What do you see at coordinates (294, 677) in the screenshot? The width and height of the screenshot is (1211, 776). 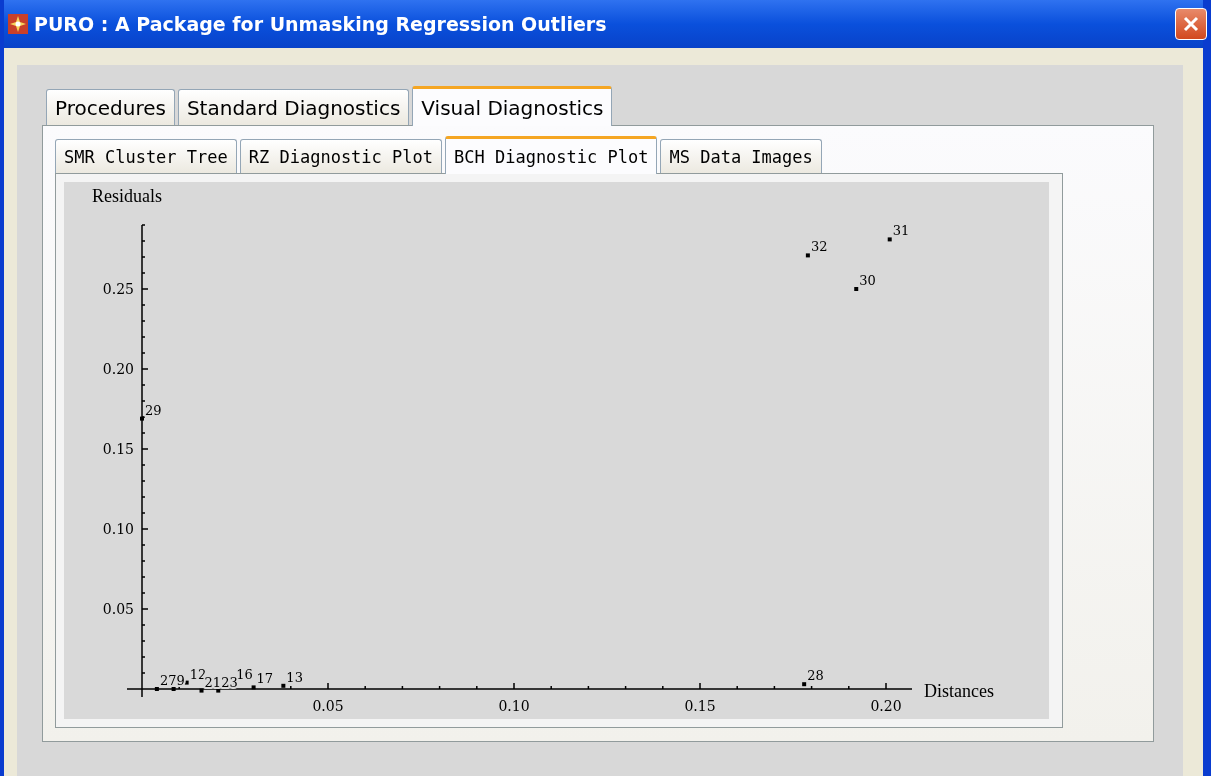 I see `point-label: 13` at bounding box center [294, 677].